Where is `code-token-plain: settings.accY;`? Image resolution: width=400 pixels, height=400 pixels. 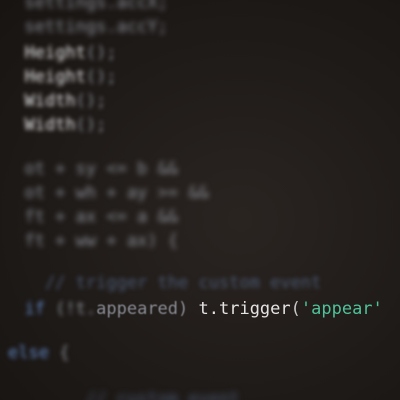 code-token-plain: settings.accY; is located at coordinates (86, 27).